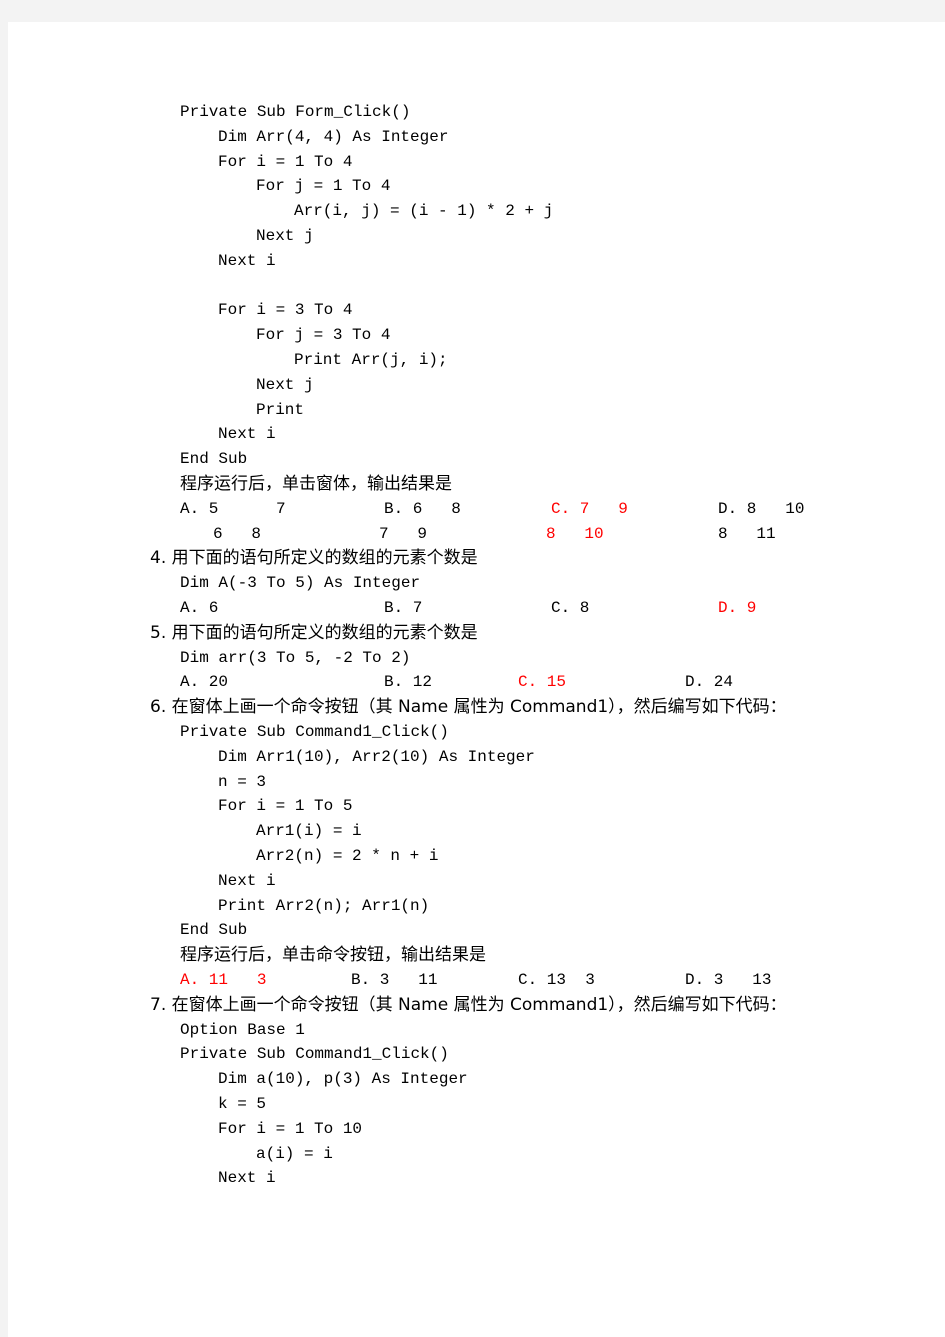 The width and height of the screenshot is (945, 1337). Describe the element at coordinates (542, 682) in the screenshot. I see `answer-option: C. 15` at that location.